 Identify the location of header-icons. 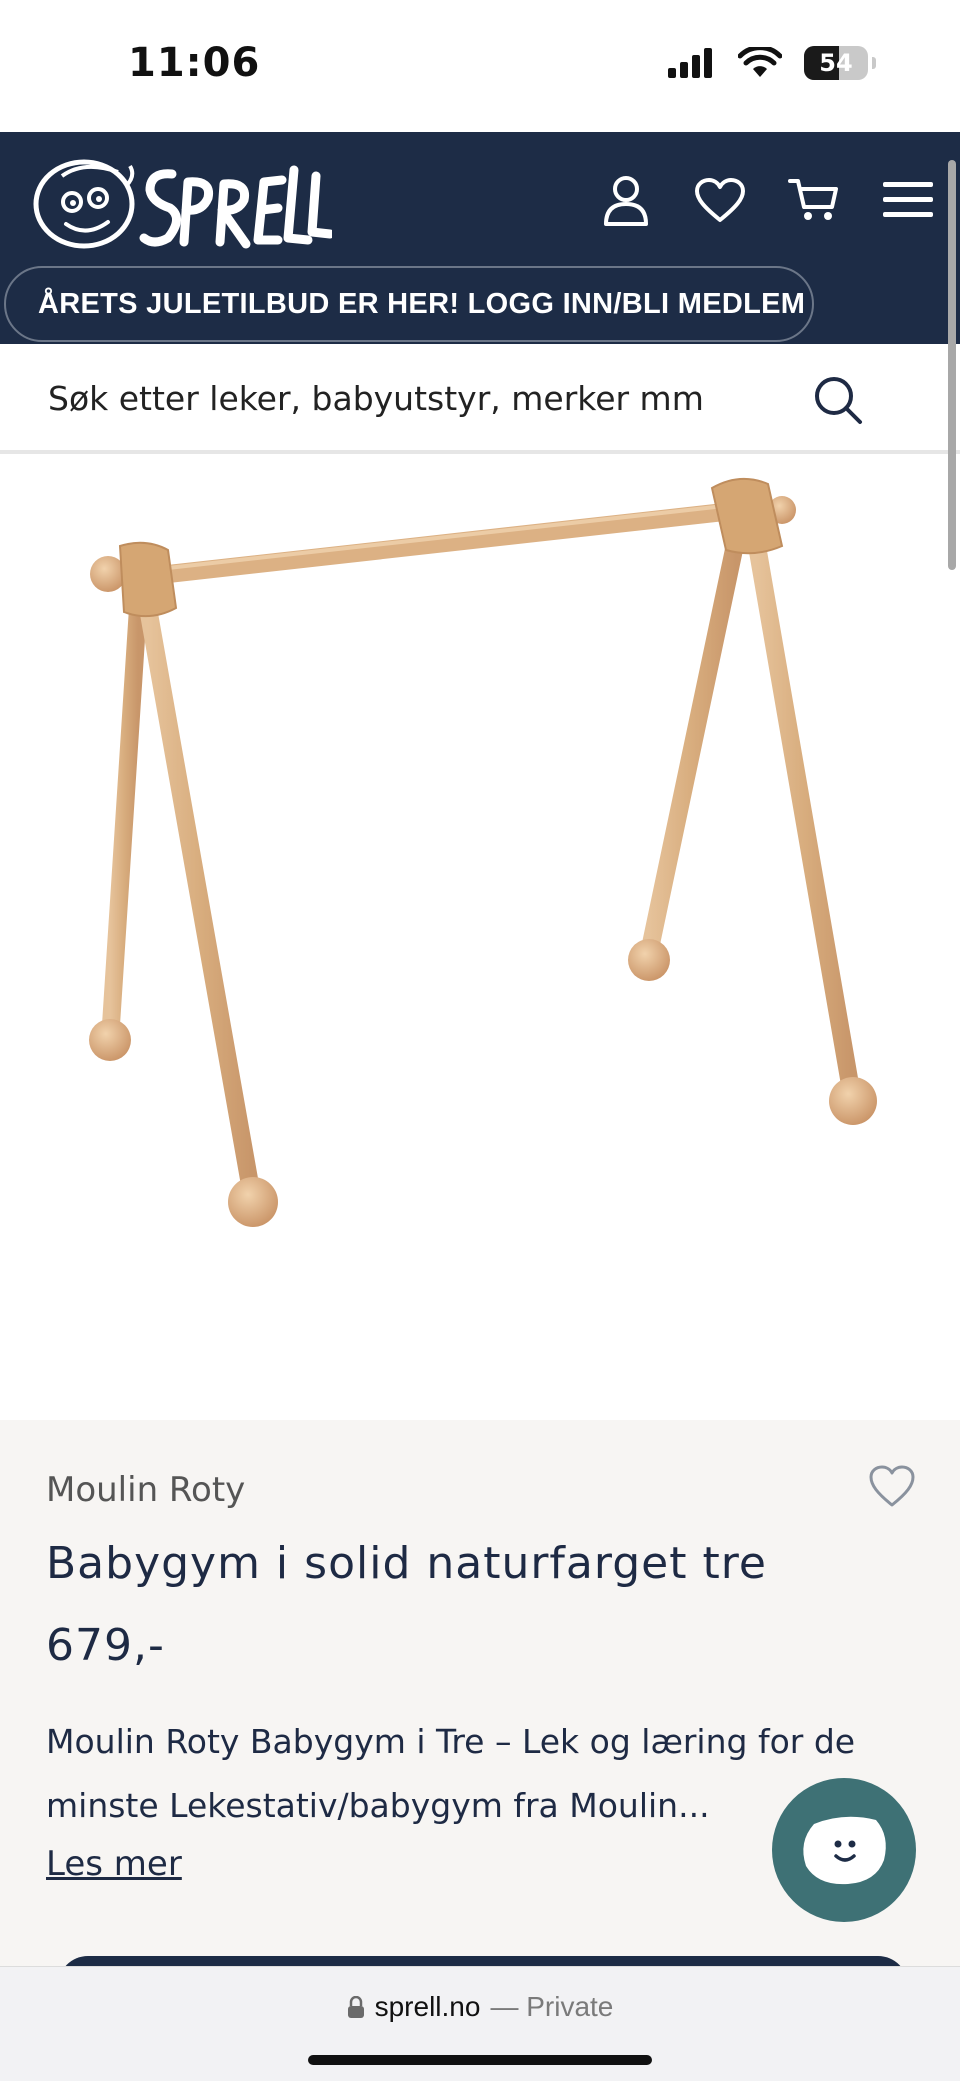
(767, 200).